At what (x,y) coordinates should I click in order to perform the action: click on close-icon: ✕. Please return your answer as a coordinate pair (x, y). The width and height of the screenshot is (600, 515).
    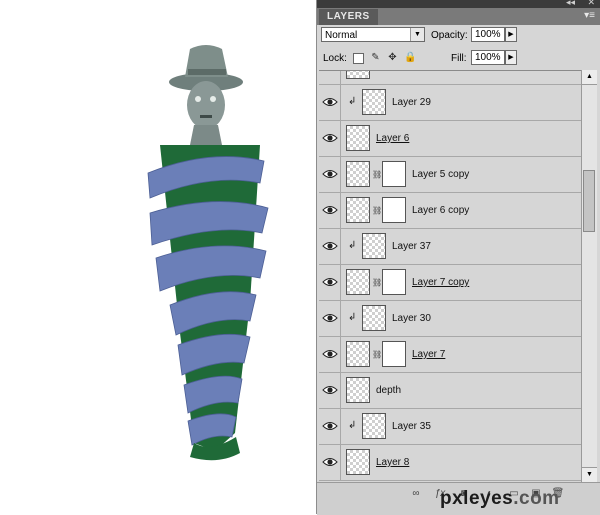
    Looking at the image, I should click on (591, 4).